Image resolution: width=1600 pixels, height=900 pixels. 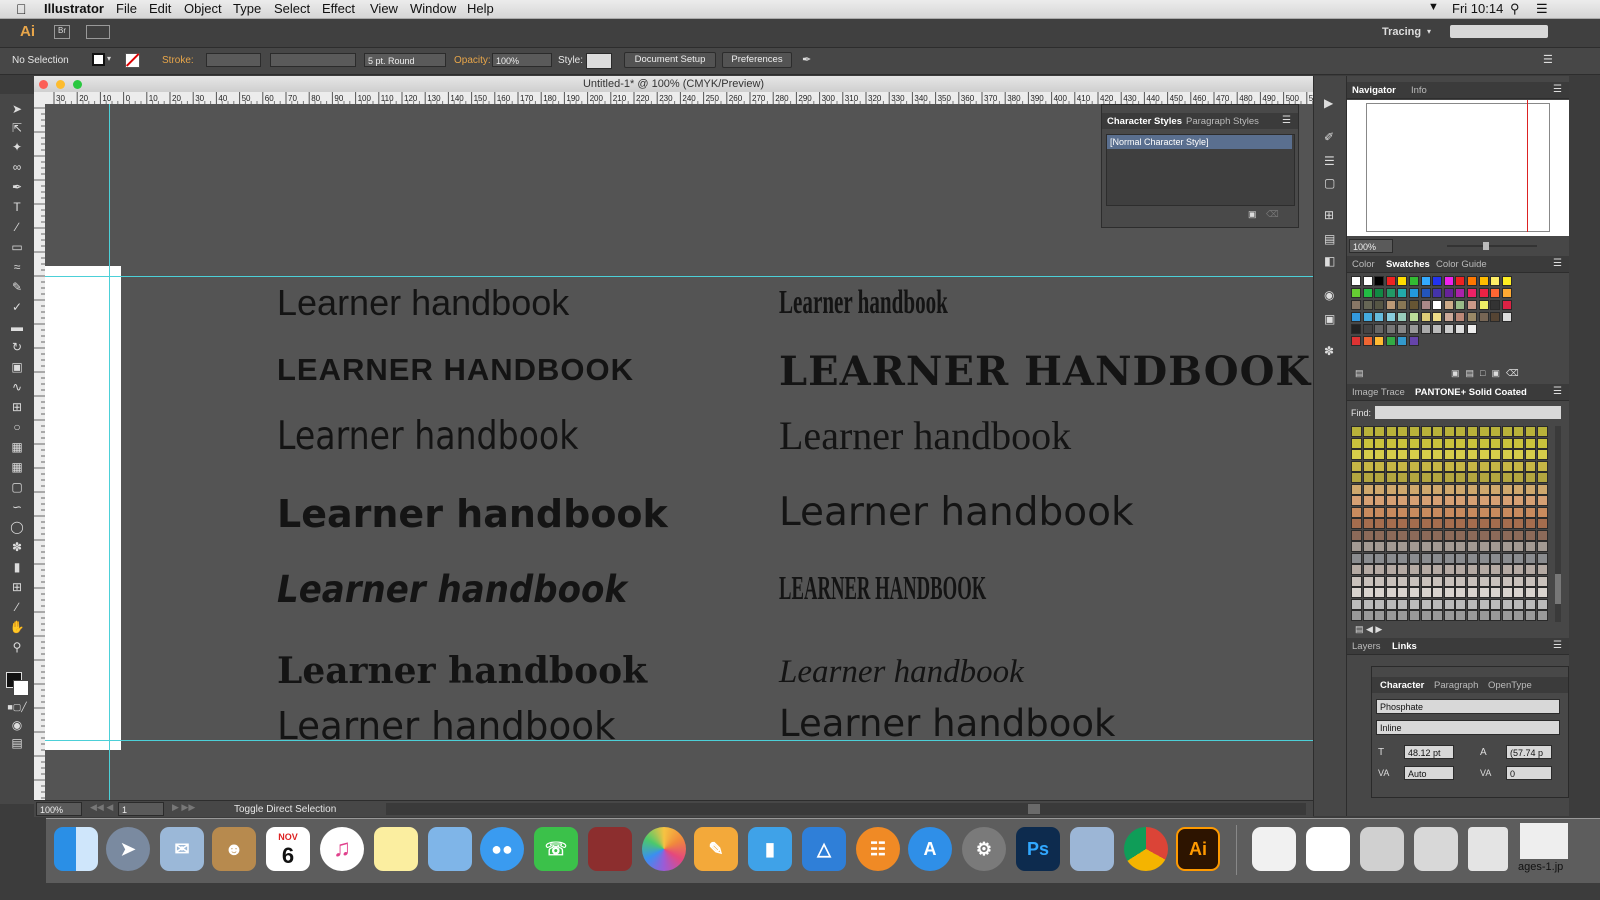 What do you see at coordinates (17, 347) in the screenshot?
I see `rotate-tool-icon: ↻` at bounding box center [17, 347].